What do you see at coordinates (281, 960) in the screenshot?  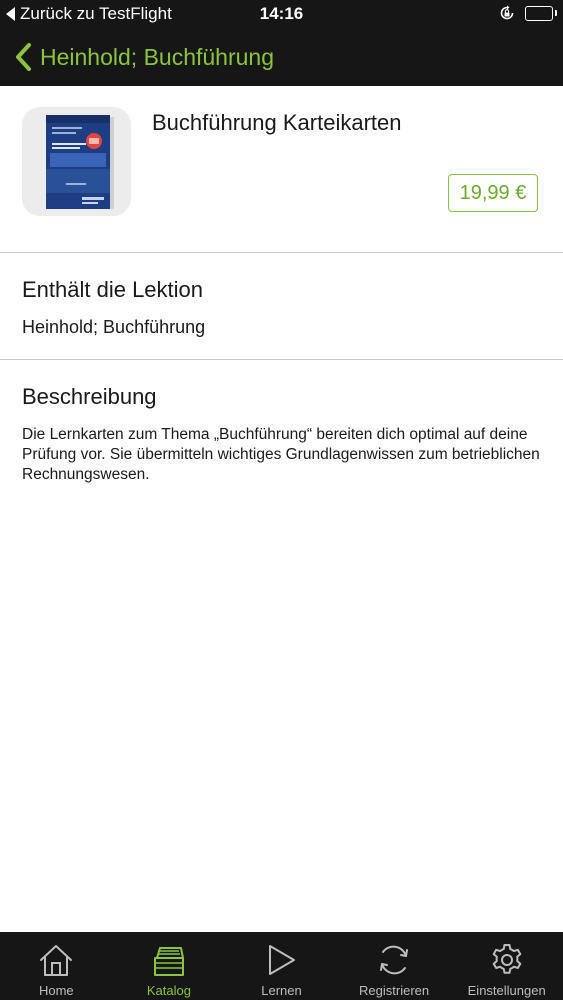 I see `play-icon` at bounding box center [281, 960].